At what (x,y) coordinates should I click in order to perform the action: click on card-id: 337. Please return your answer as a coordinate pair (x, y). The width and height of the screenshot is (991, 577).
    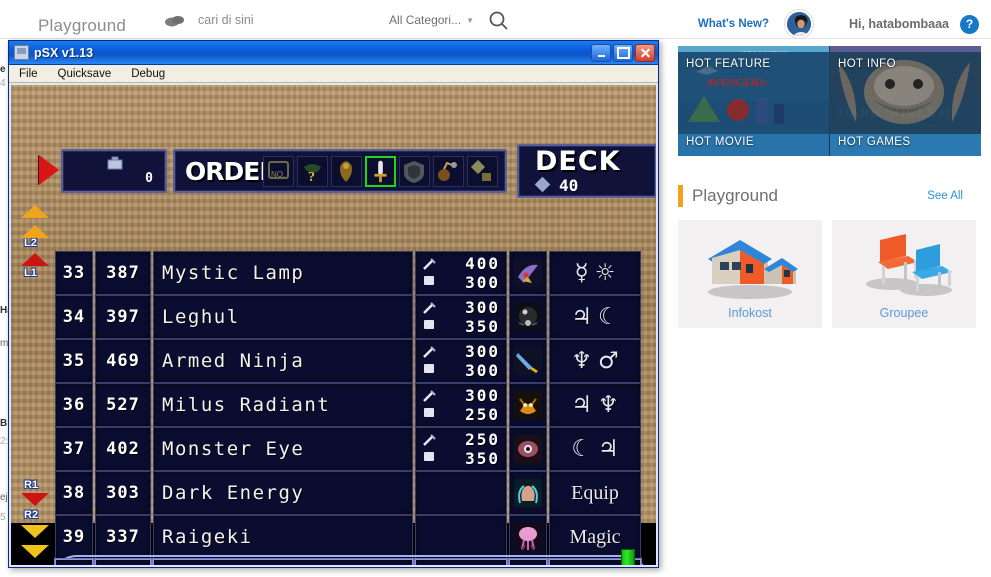
    Looking at the image, I should click on (123, 537).